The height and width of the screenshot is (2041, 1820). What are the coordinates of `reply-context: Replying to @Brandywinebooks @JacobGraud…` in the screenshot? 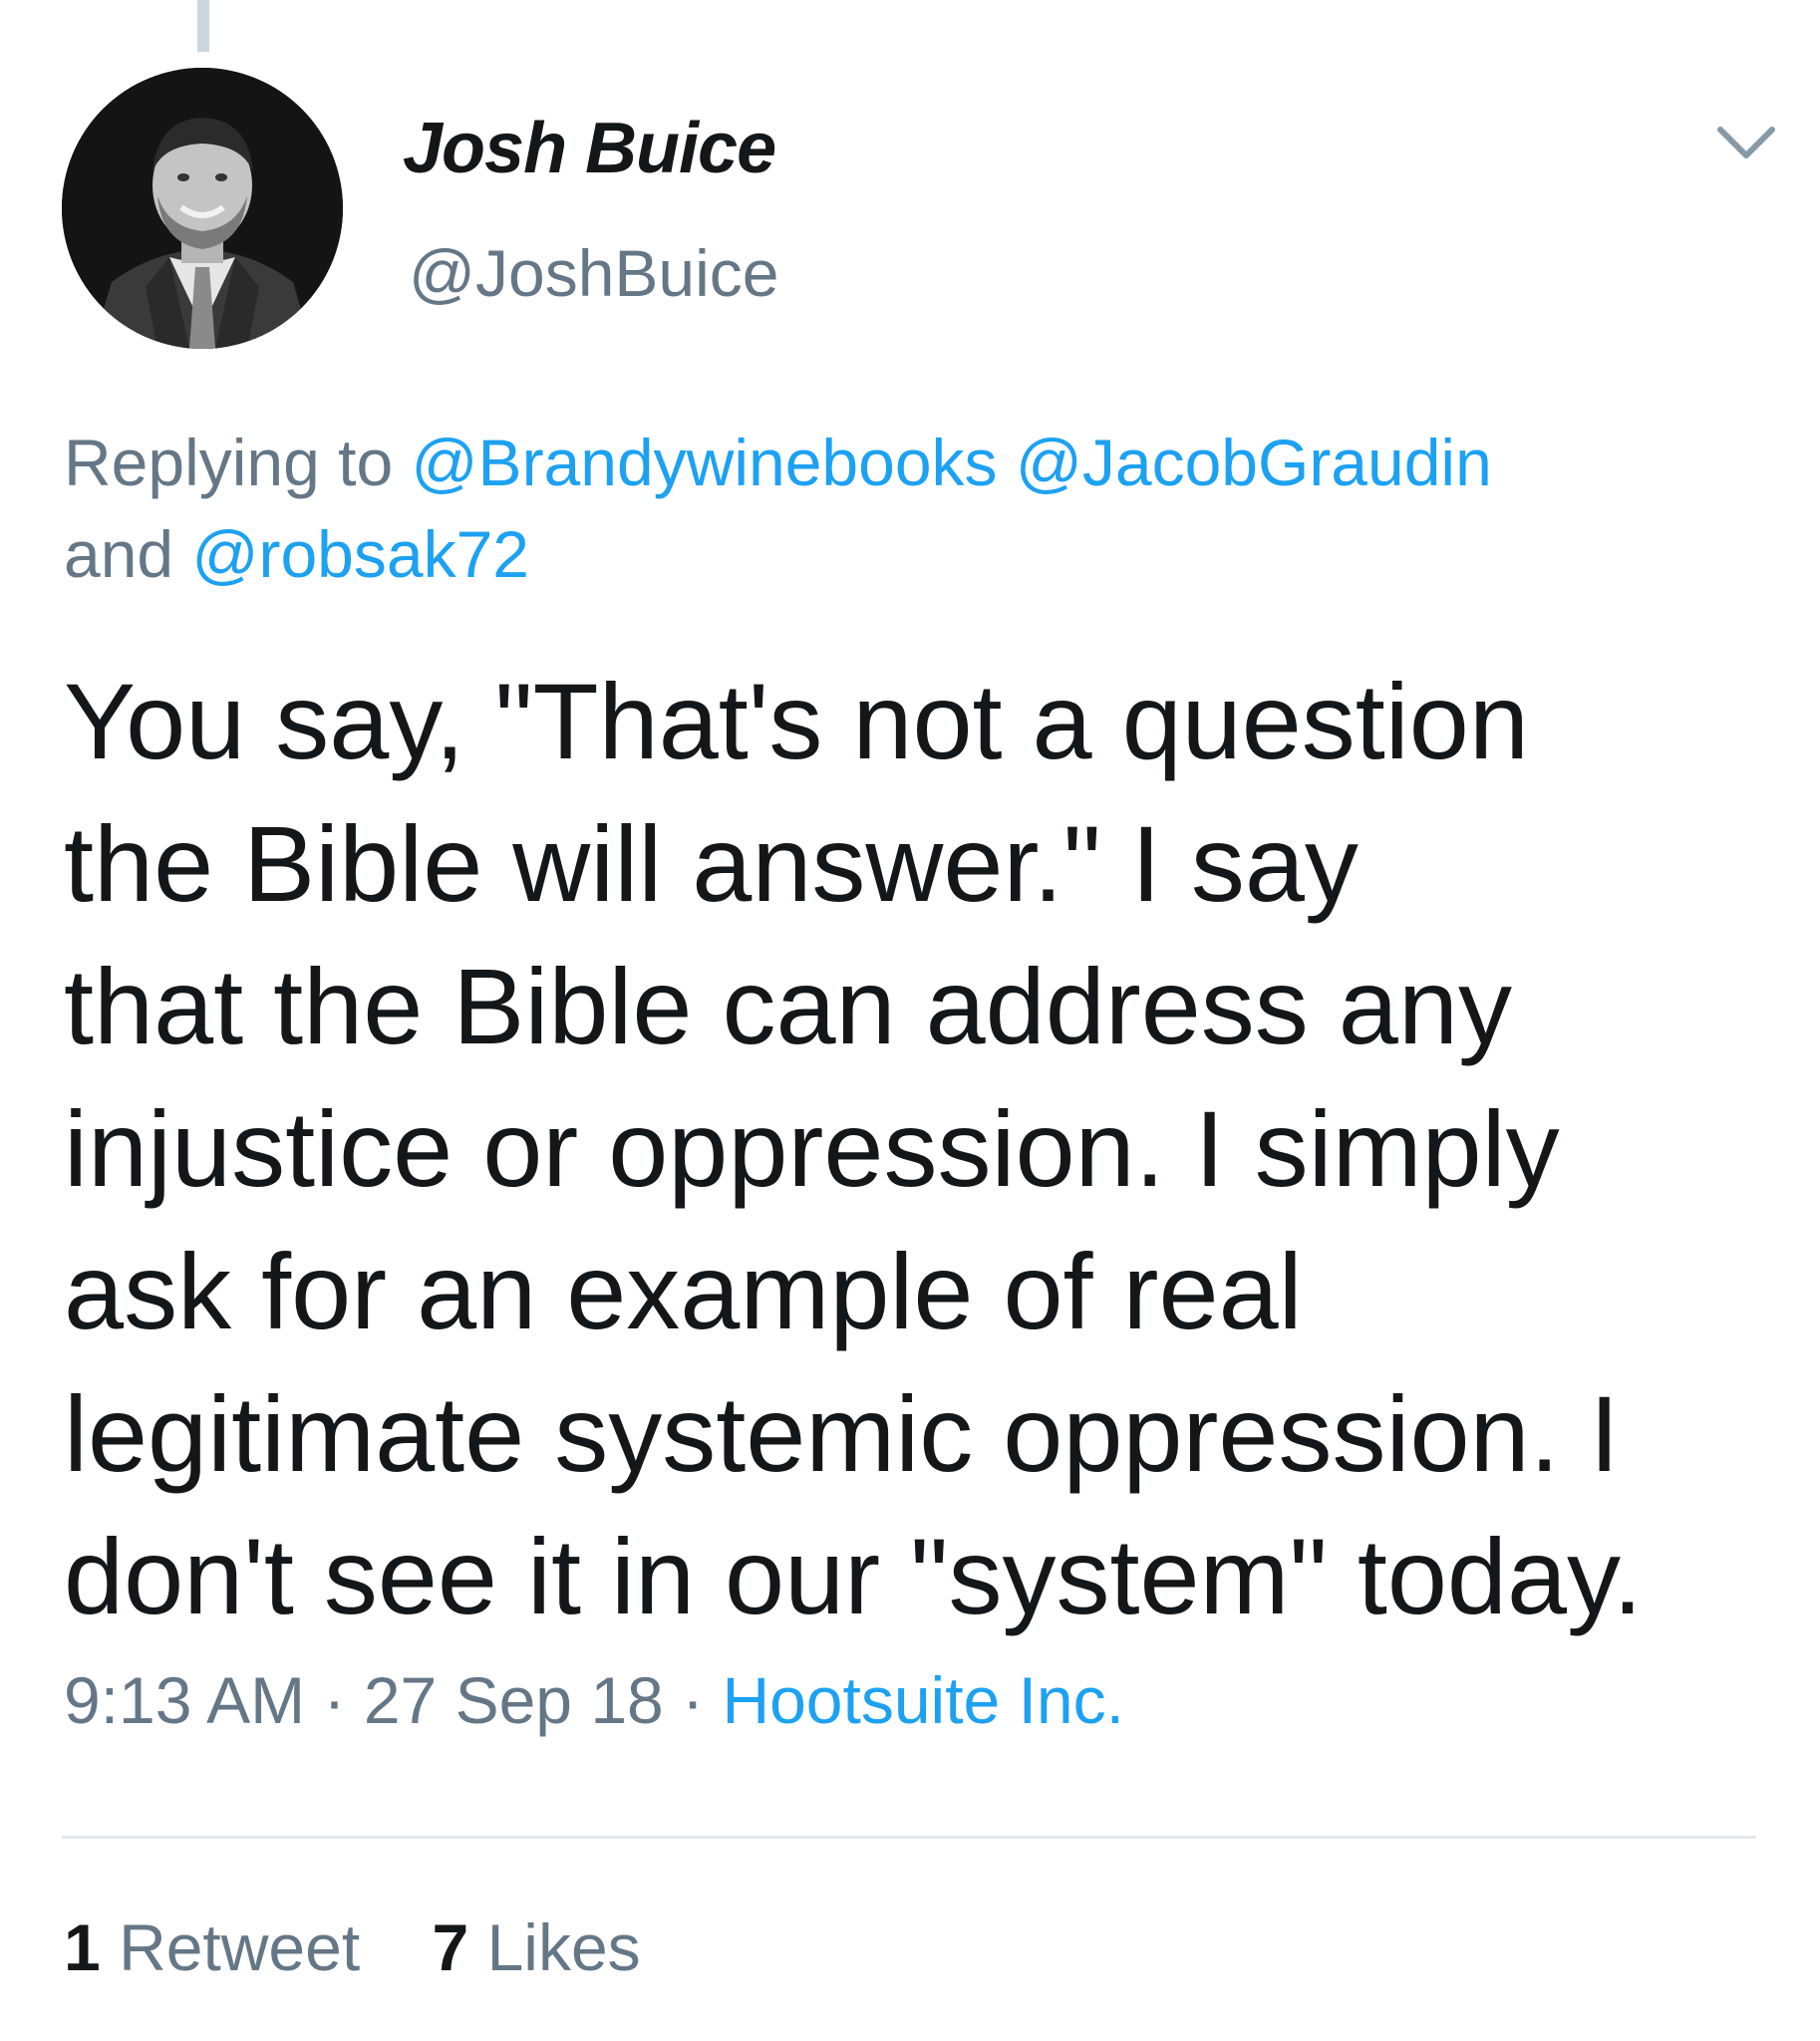 It's located at (911, 508).